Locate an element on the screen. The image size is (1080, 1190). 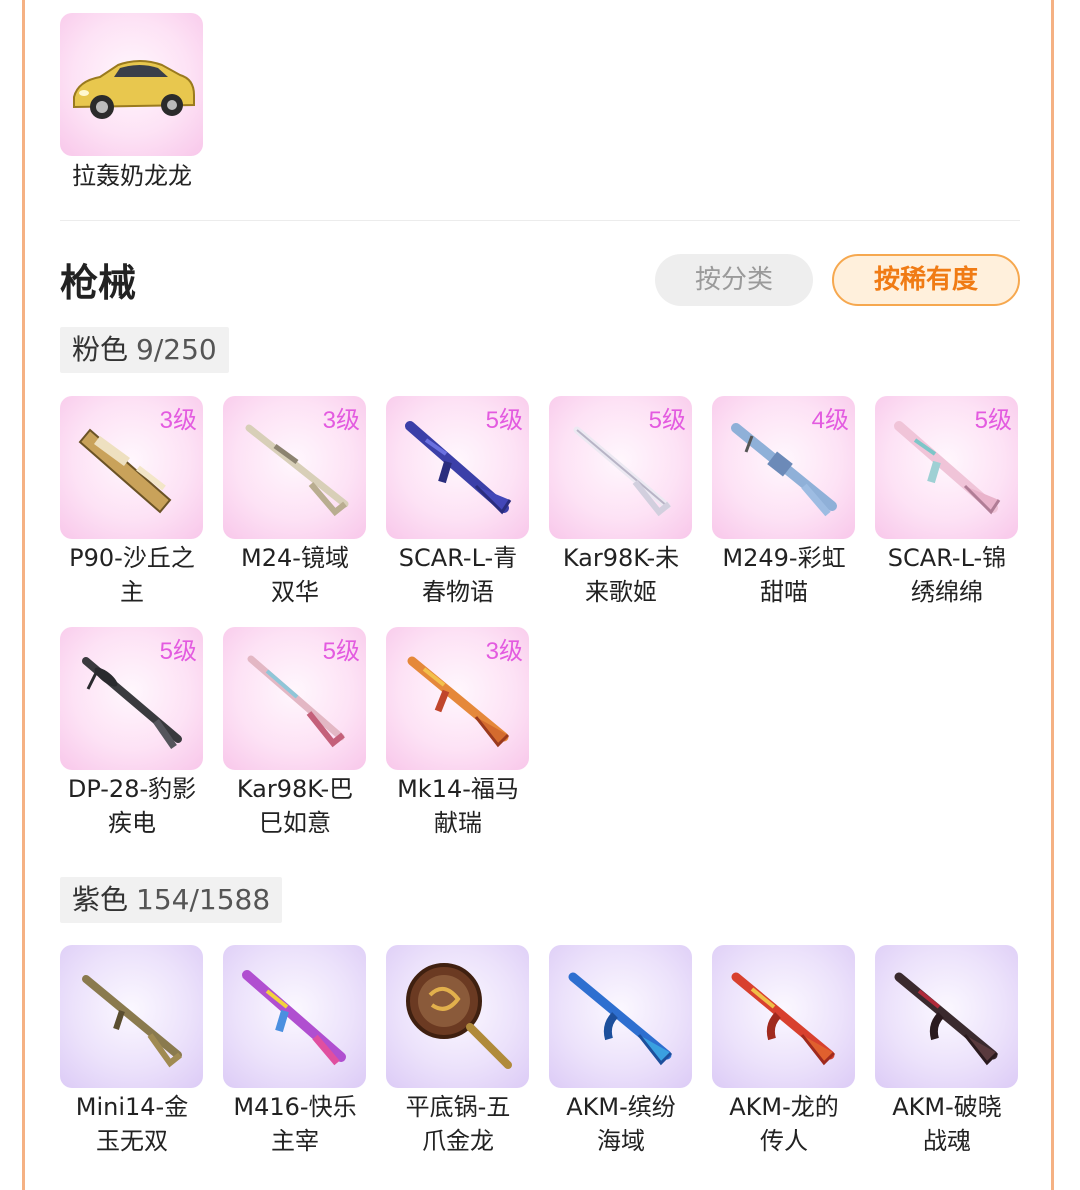
weapon-name: AKM-缤纷 海域 is located at coordinates (621, 1124).